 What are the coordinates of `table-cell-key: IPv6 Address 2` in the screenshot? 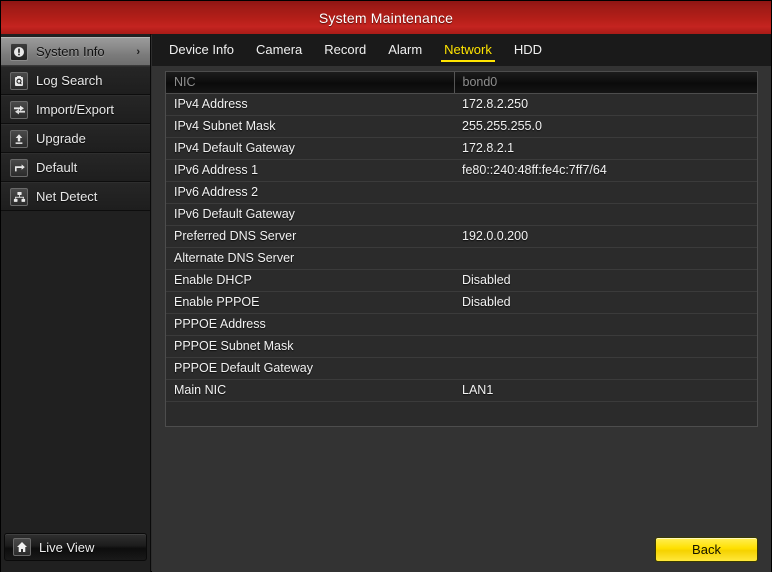 It's located at (310, 192).